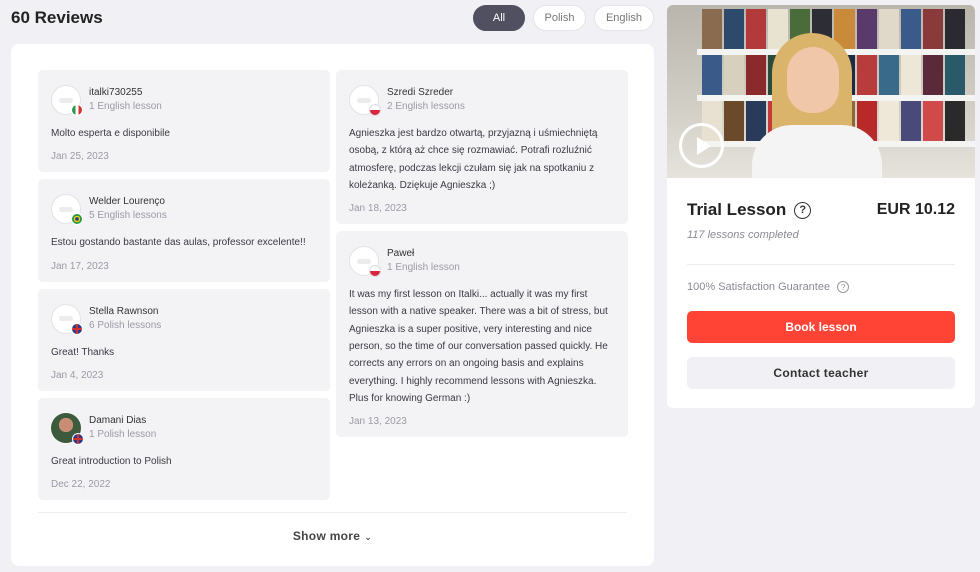  I want to click on brazil-flag-icon, so click(77, 219).